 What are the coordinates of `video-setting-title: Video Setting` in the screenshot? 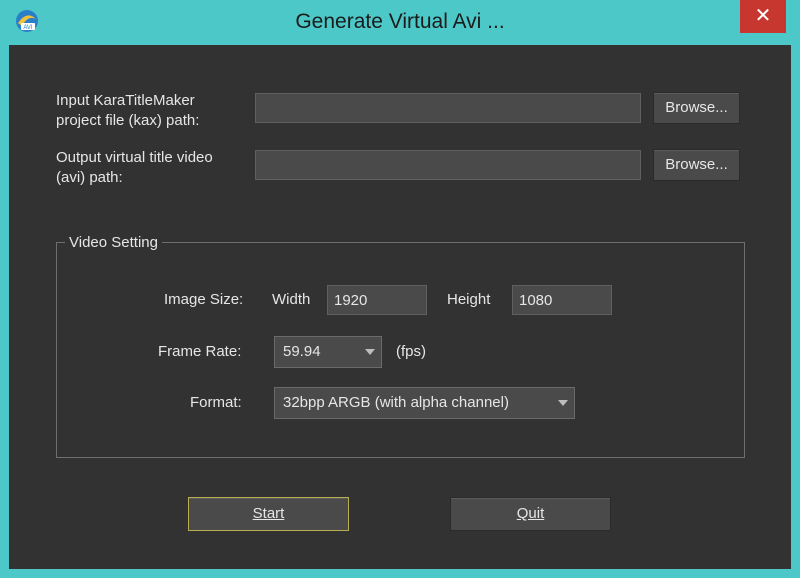 It's located at (113, 243).